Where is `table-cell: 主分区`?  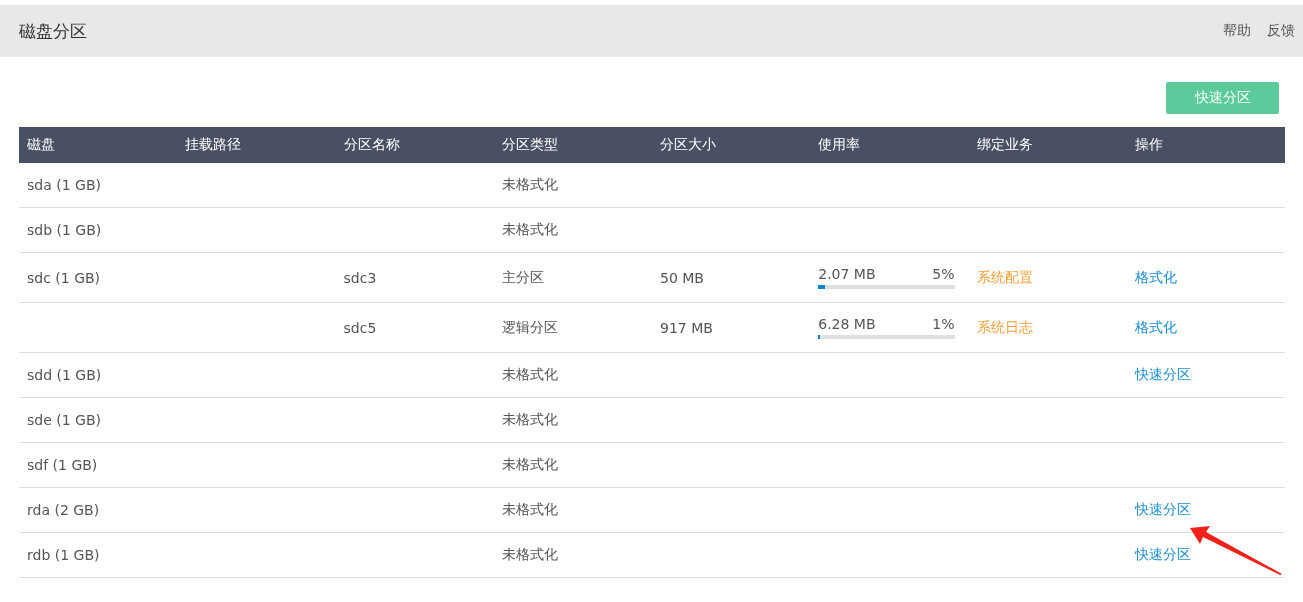 table-cell: 主分区 is located at coordinates (522, 276).